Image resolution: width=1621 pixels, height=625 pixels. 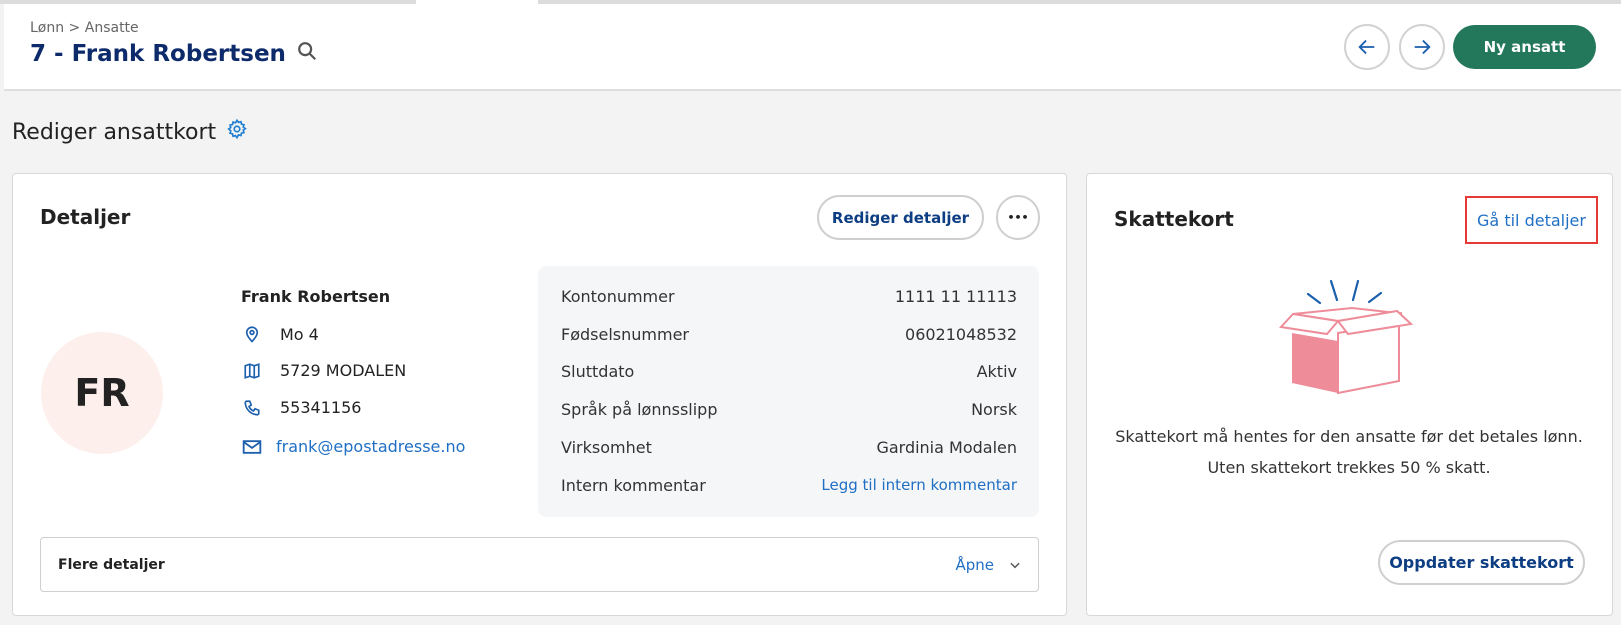 I want to click on field-row: Fødselsnummer 06021048532, so click(x=789, y=334).